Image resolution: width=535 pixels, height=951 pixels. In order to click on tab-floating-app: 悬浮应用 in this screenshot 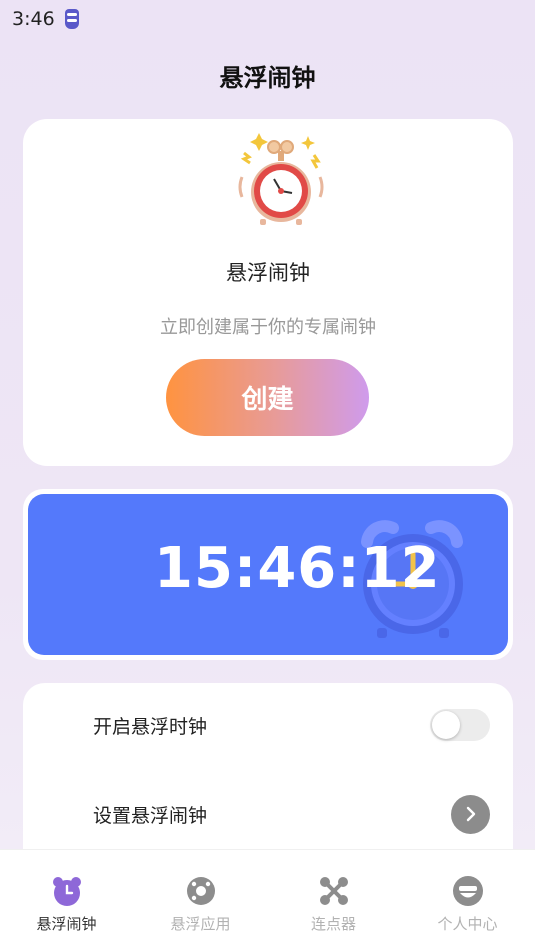, I will do `click(200, 900)`.